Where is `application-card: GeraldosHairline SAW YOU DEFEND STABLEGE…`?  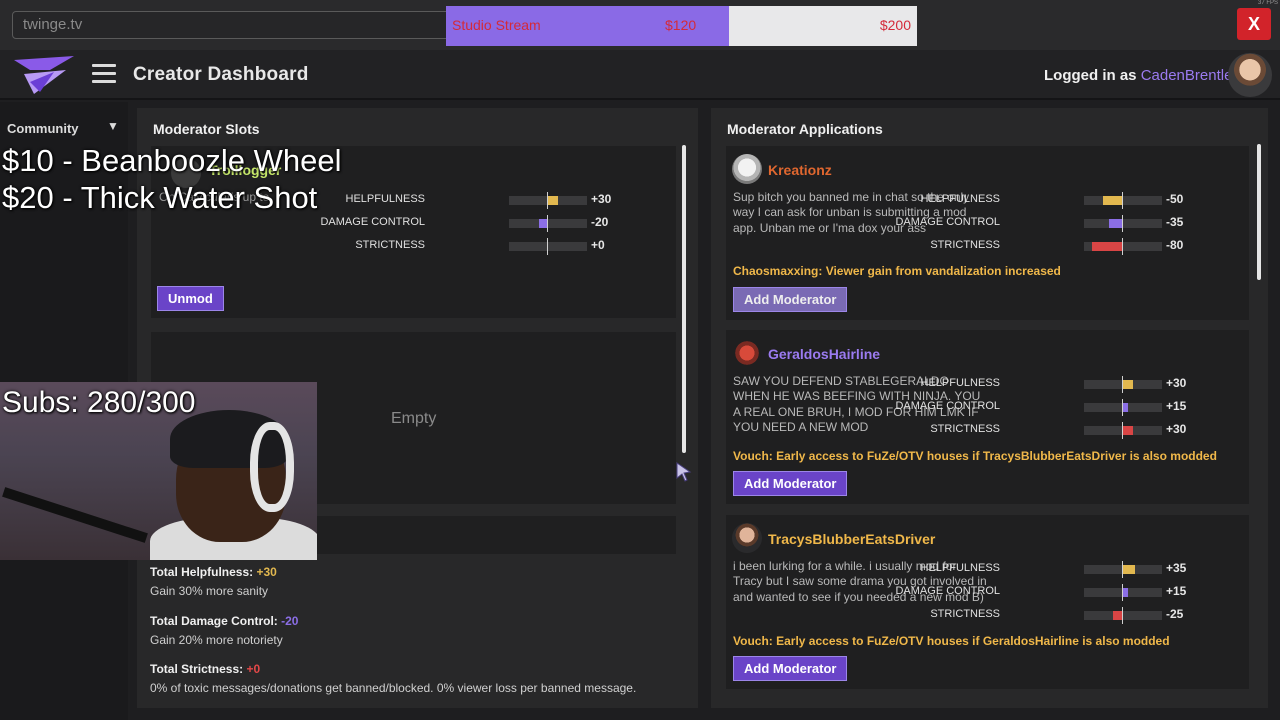
application-card: GeraldosHairline SAW YOU DEFEND STABLEGE… is located at coordinates (987, 417).